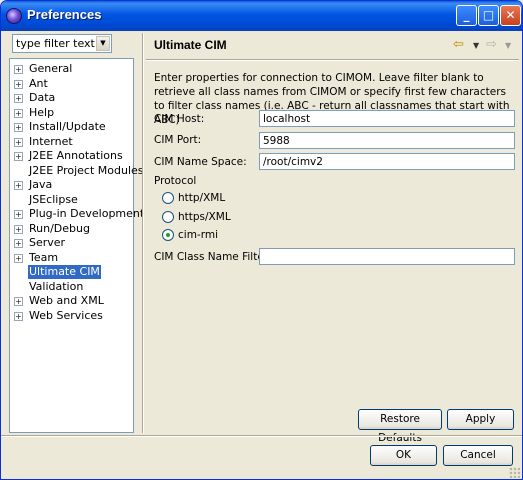 Image resolution: width=523 pixels, height=480 pixels. What do you see at coordinates (332, 60) in the screenshot?
I see `header-divider` at bounding box center [332, 60].